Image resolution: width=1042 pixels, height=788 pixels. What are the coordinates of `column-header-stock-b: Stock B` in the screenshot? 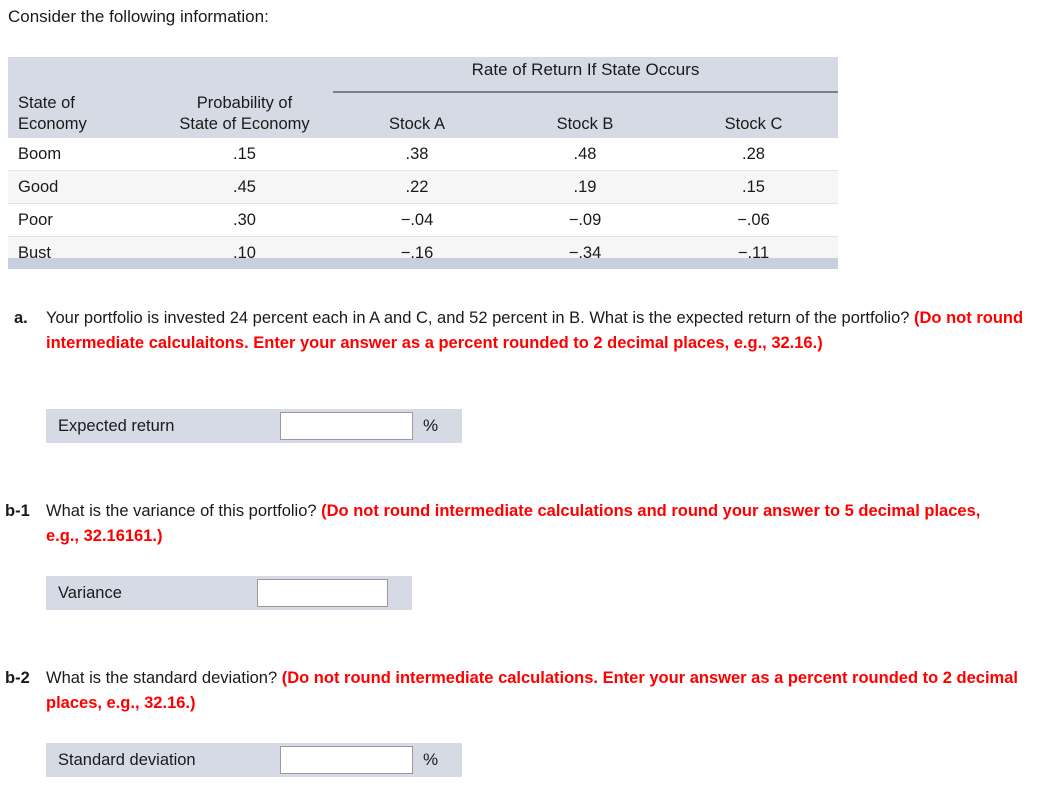 It's located at (585, 115).